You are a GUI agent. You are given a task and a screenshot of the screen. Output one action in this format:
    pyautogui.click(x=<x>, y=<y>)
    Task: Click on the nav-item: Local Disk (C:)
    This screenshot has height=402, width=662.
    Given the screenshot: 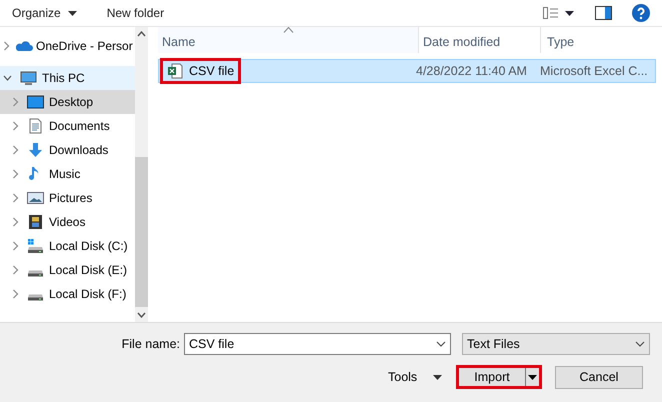 What is the action you would take?
    pyautogui.click(x=67, y=246)
    